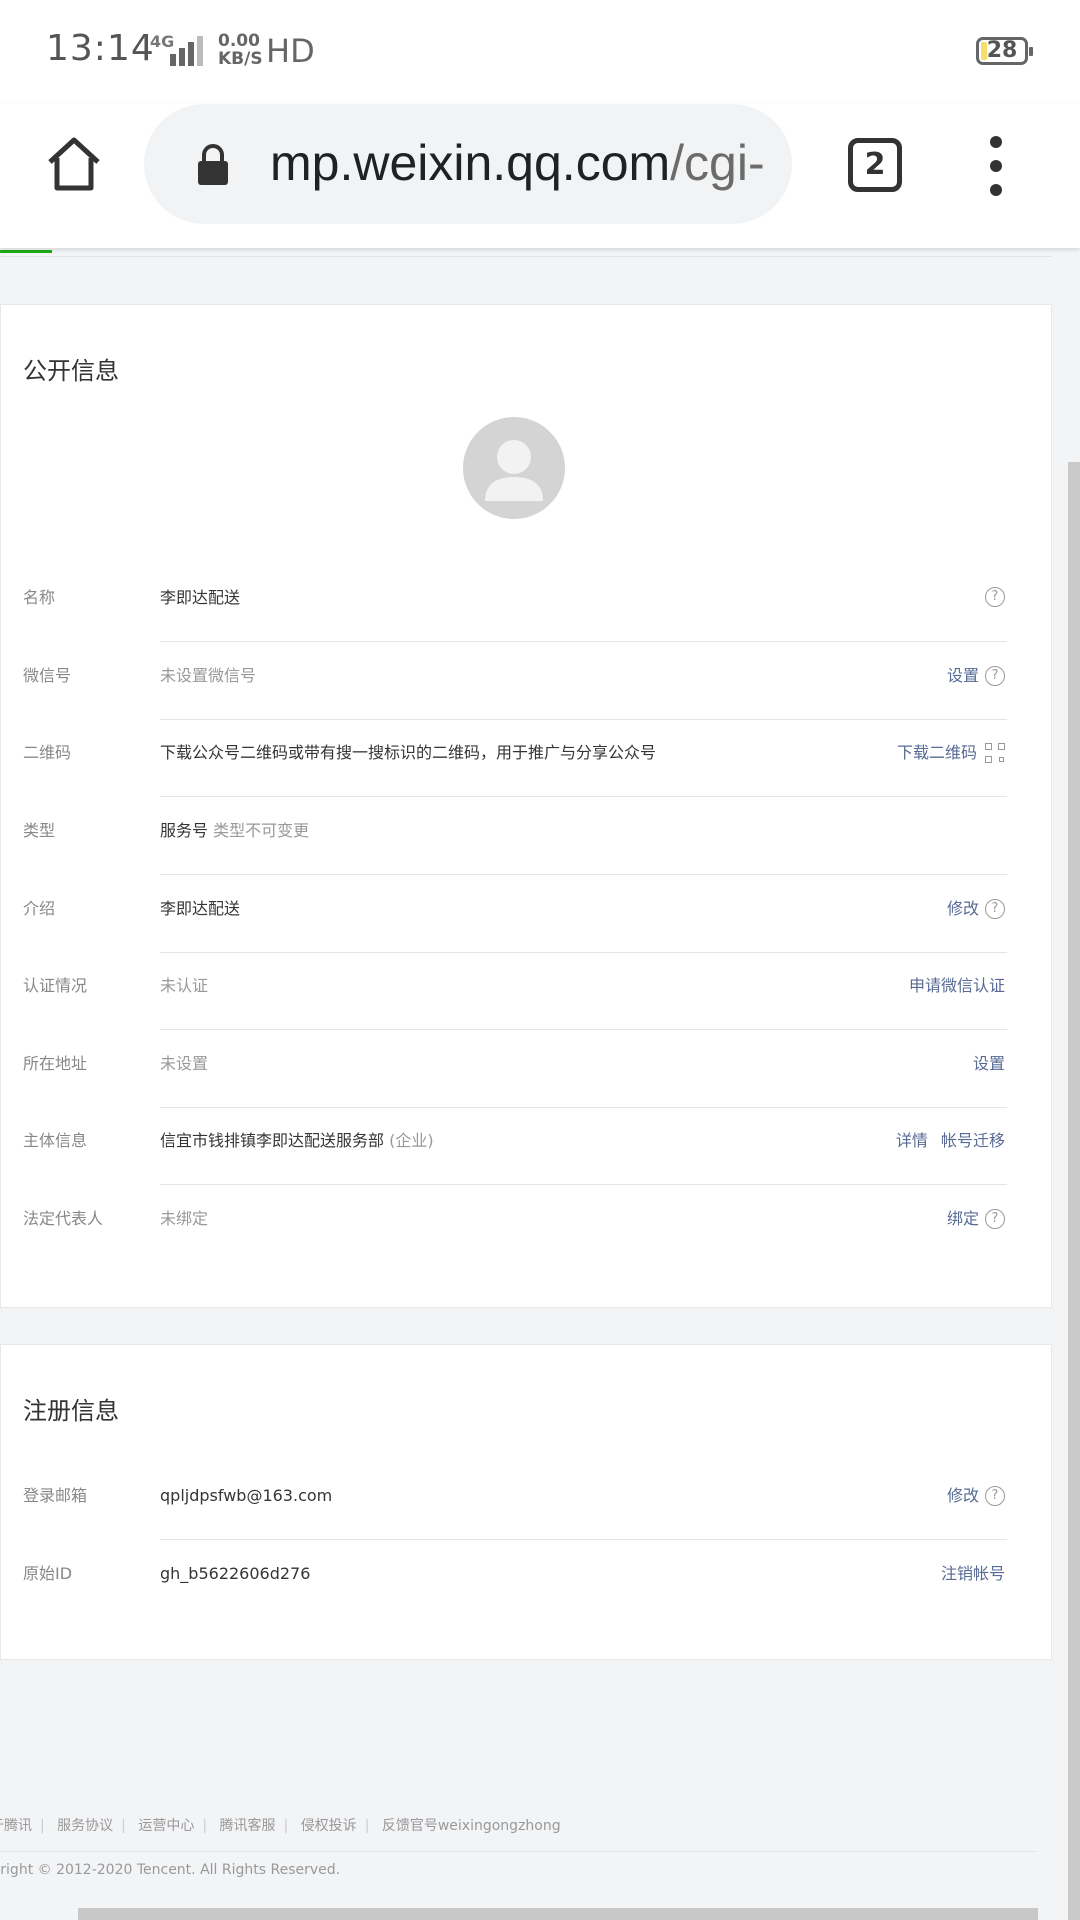 The height and width of the screenshot is (1920, 1080). Describe the element at coordinates (186, 51) in the screenshot. I see `signal-icon` at that location.